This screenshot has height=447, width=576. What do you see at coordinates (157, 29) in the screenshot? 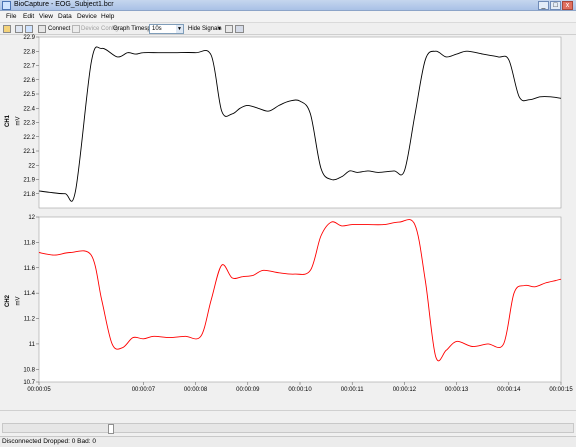
I see `graph-timespan-value: 10s` at bounding box center [157, 29].